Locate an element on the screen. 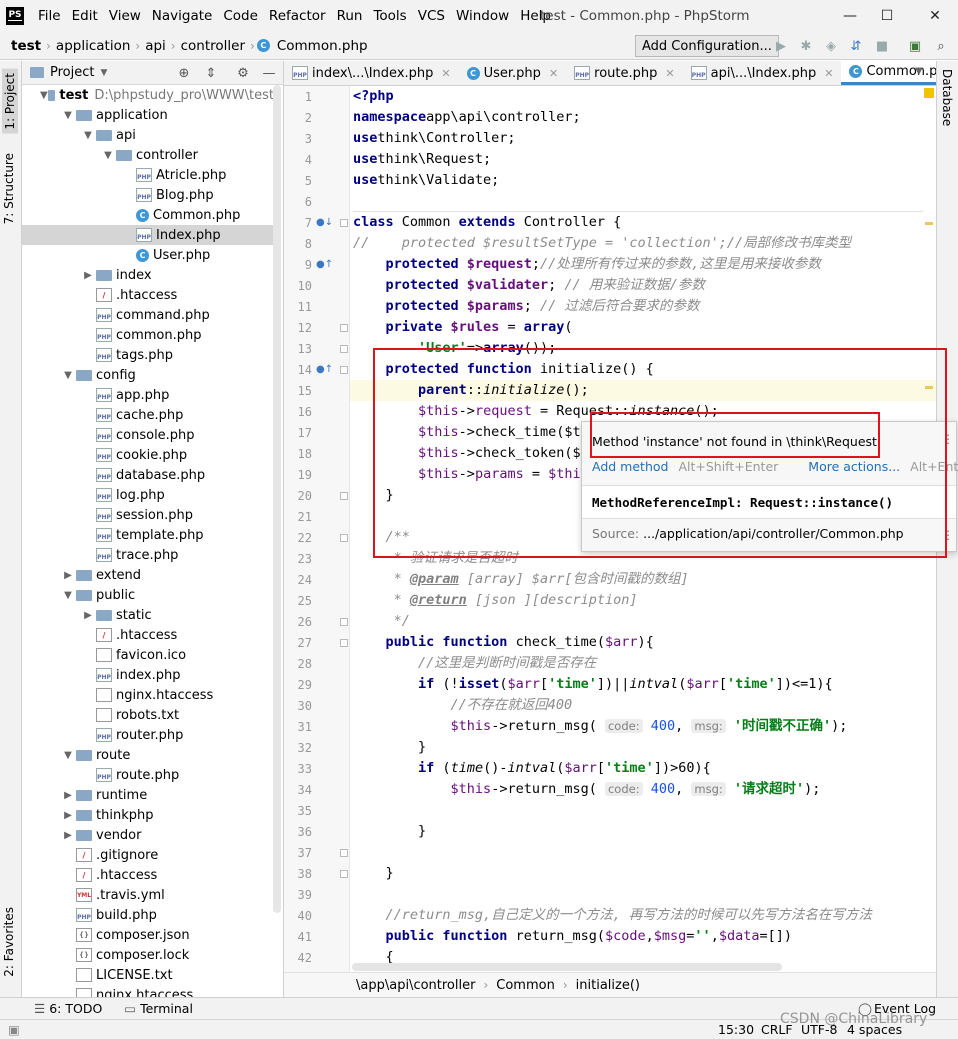 The height and width of the screenshot is (1039, 958). tree-item: ▼ test D:\phpstudy_pro\WWW\test is located at coordinates (148, 95).